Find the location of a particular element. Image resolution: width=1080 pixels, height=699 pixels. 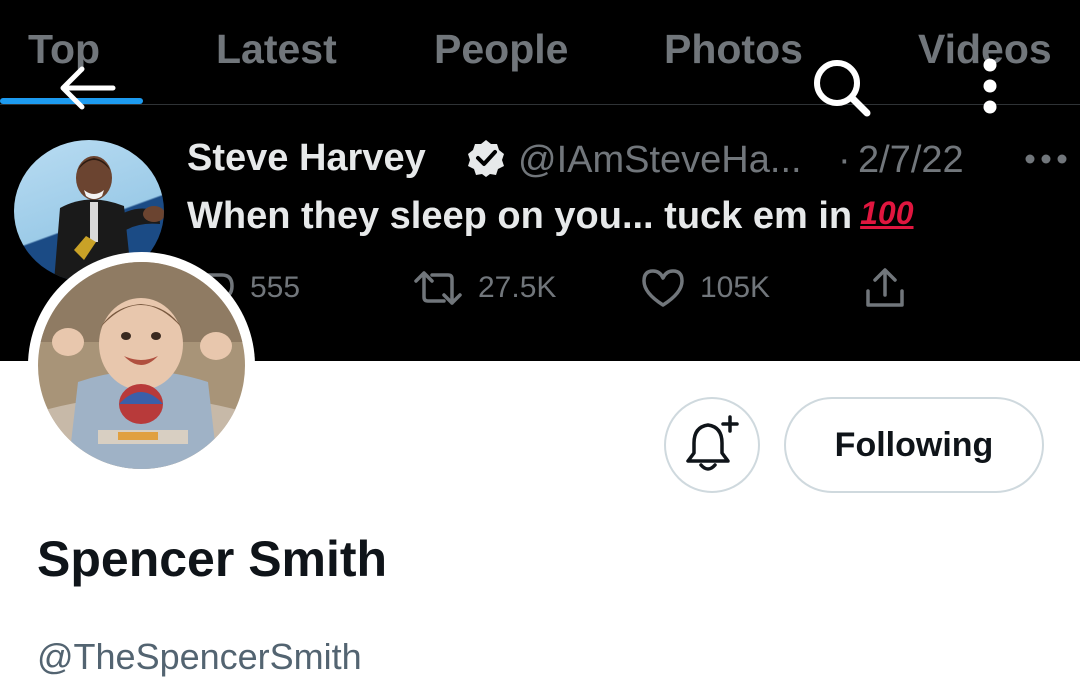

tab-photos: Photos is located at coordinates (733, 49).